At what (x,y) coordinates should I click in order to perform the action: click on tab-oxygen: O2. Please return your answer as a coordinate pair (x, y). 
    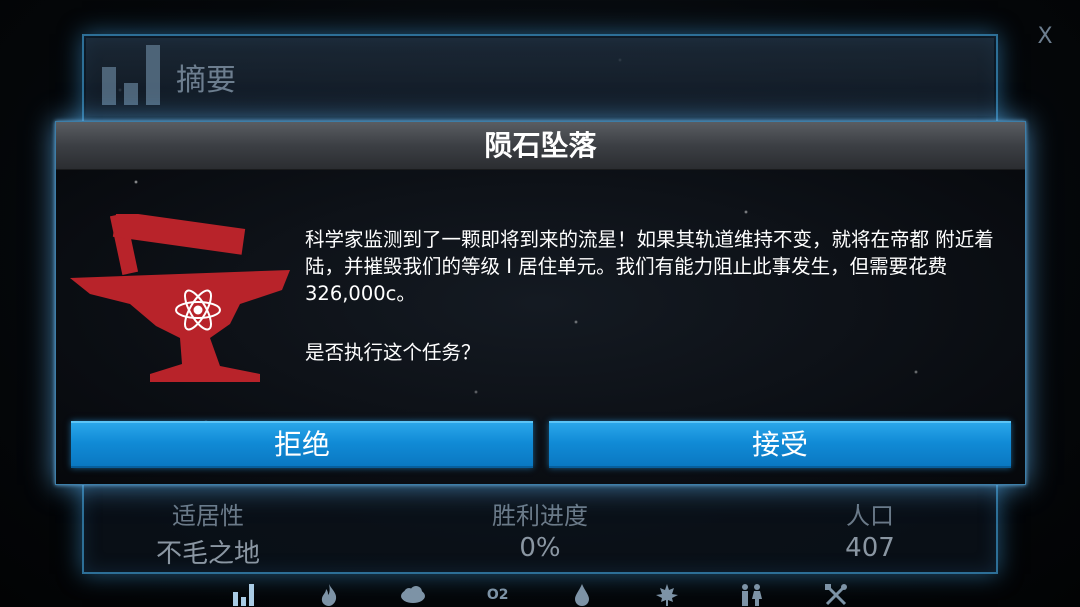
    Looking at the image, I should click on (498, 594).